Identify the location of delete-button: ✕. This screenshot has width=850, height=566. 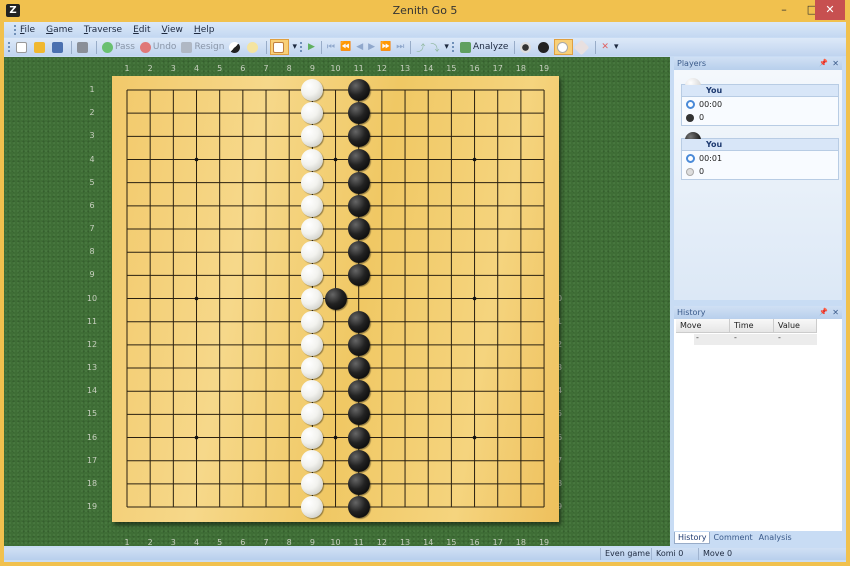
(605, 47).